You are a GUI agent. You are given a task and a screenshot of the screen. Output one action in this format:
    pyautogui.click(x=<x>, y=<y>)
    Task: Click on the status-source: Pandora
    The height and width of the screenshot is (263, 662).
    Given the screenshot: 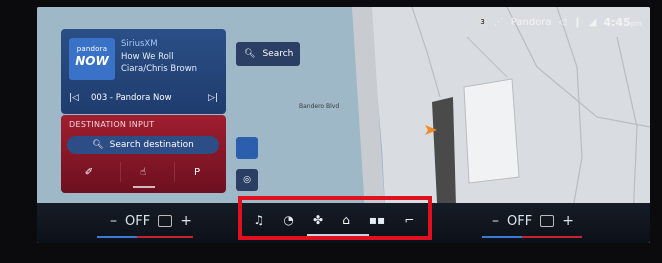 What is the action you would take?
    pyautogui.click(x=531, y=22)
    